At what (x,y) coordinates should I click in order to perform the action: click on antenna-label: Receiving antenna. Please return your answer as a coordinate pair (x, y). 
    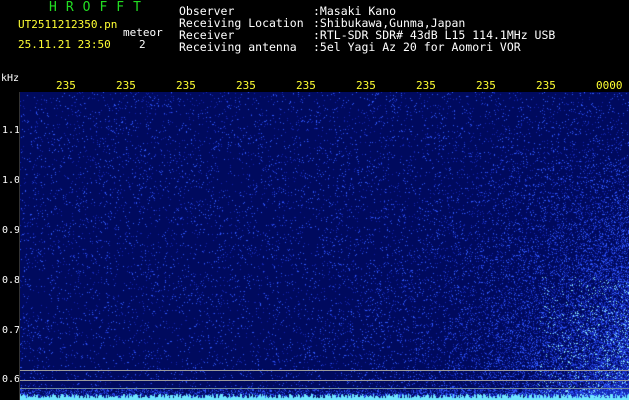
    Looking at the image, I should click on (238, 47).